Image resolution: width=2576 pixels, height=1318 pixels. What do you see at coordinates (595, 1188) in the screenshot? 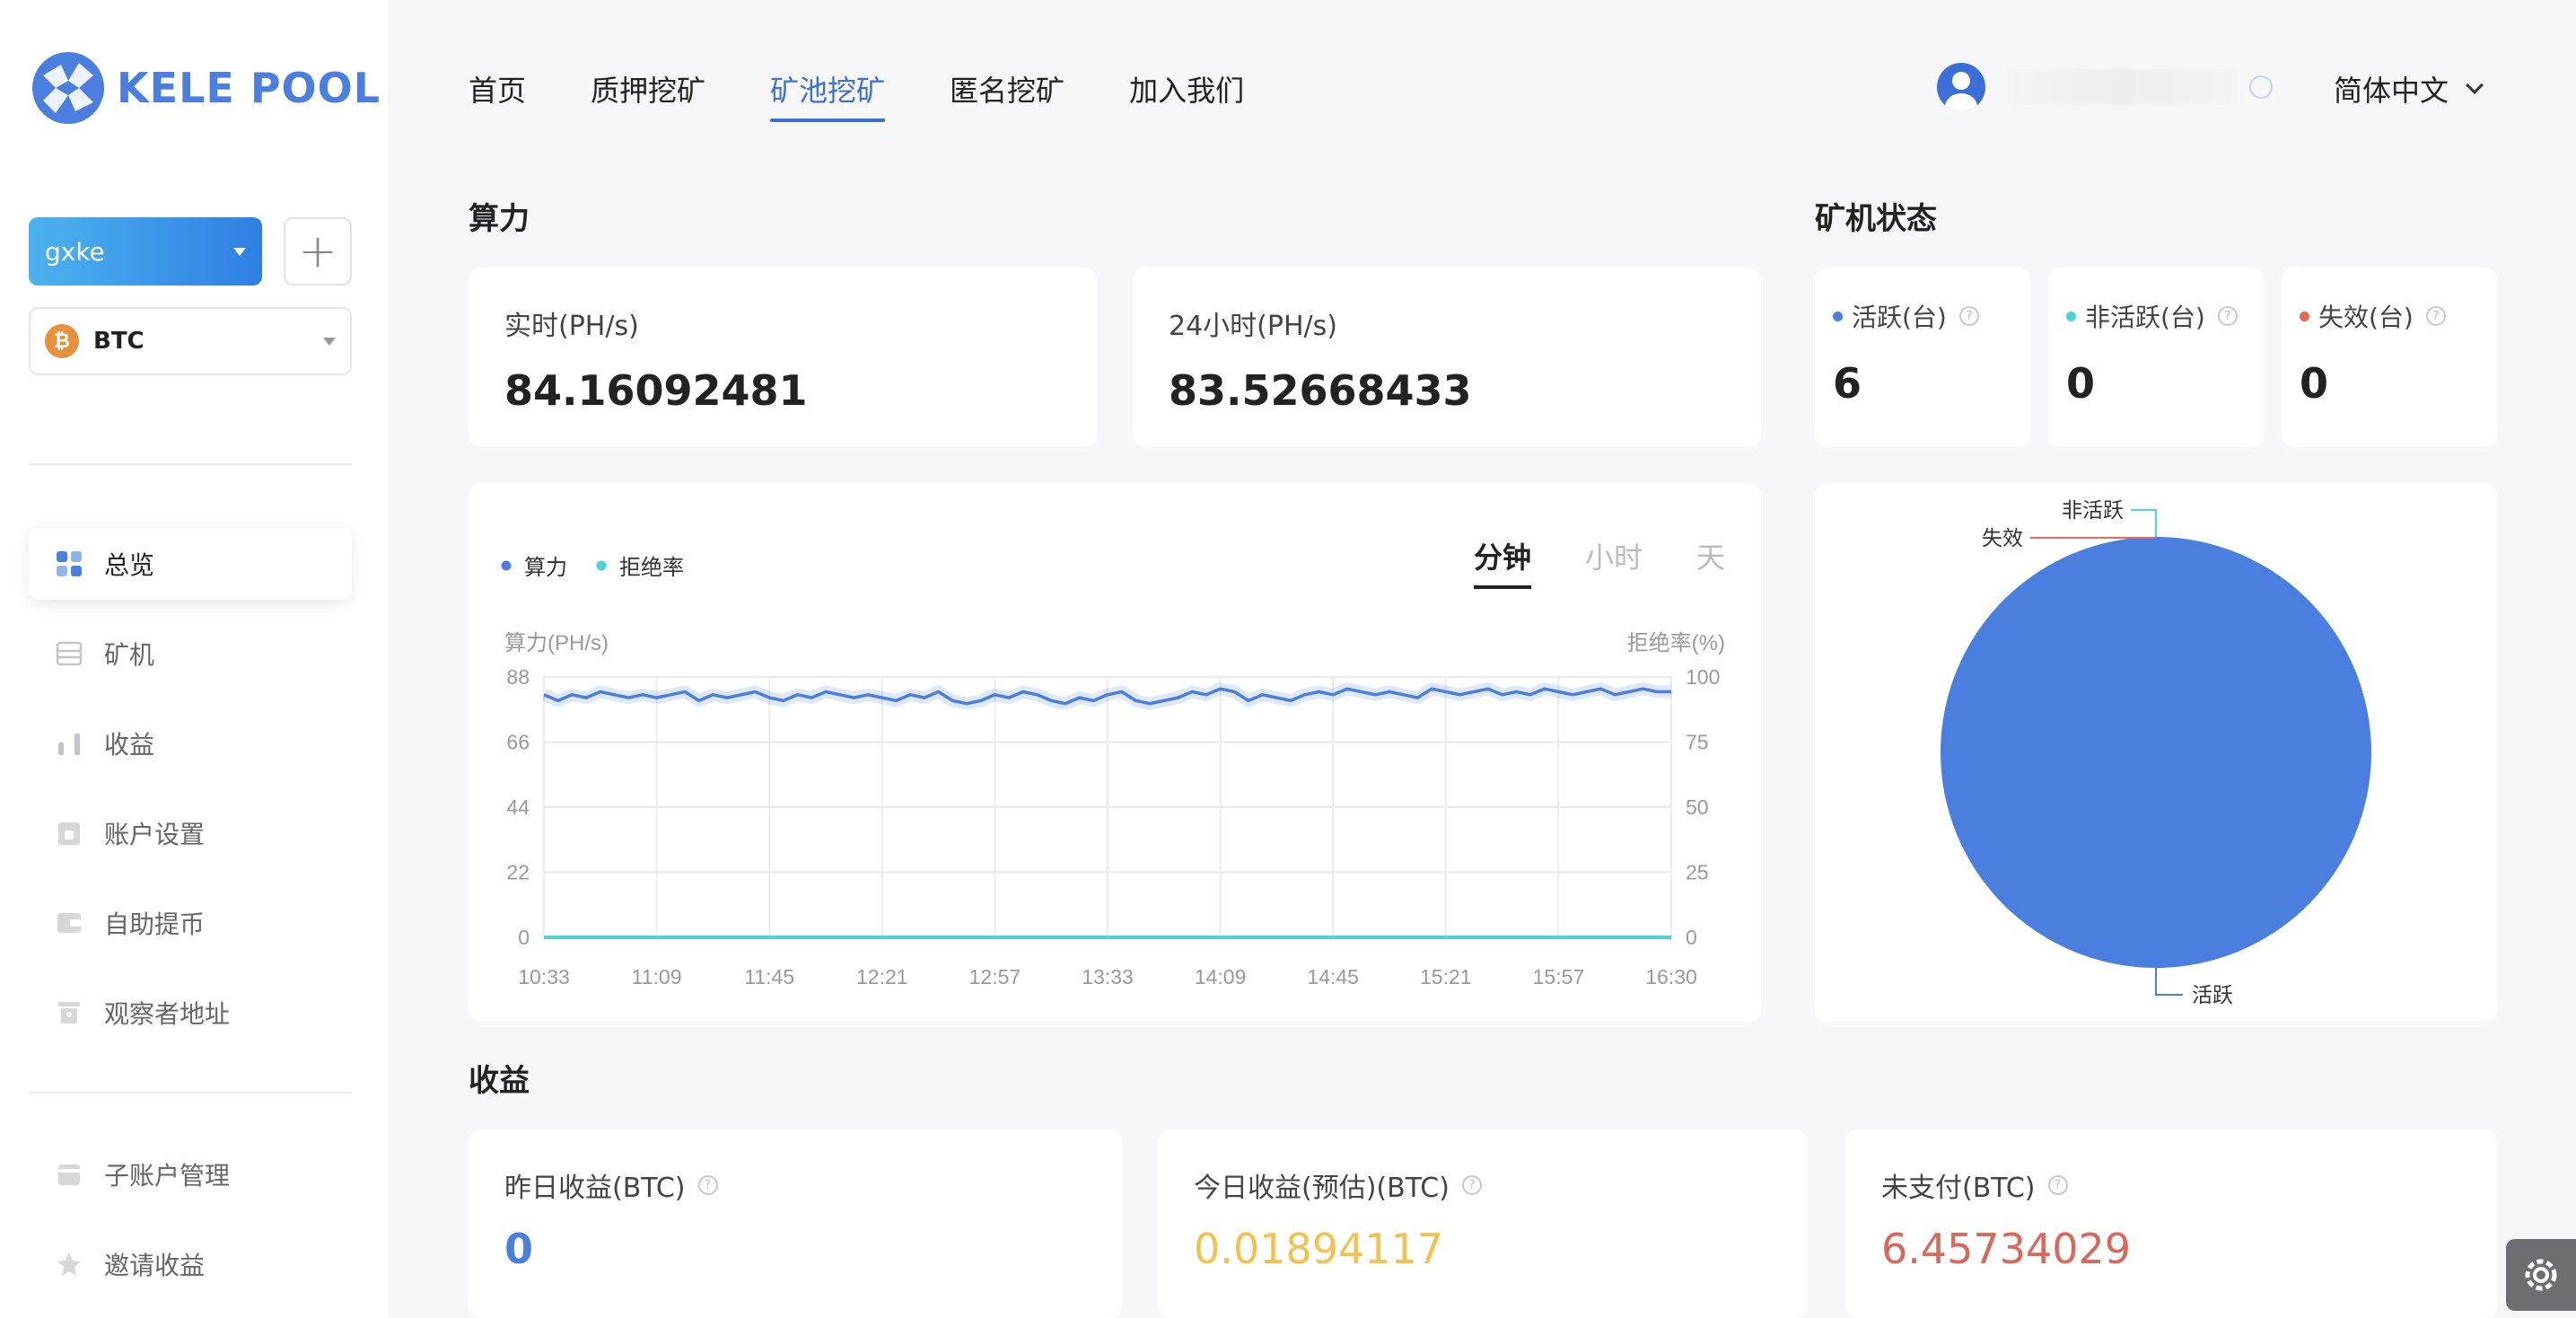
I see `yesterday-label-text: 昨日收益(BTC)` at bounding box center [595, 1188].